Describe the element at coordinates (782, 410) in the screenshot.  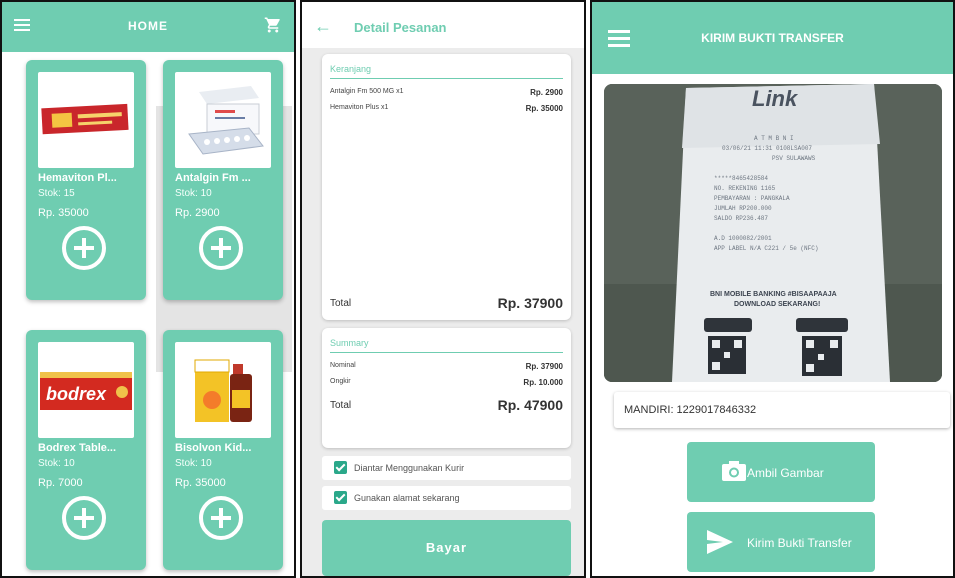
I see `bank-account-field: MANDIRI: 1229017846332` at that location.